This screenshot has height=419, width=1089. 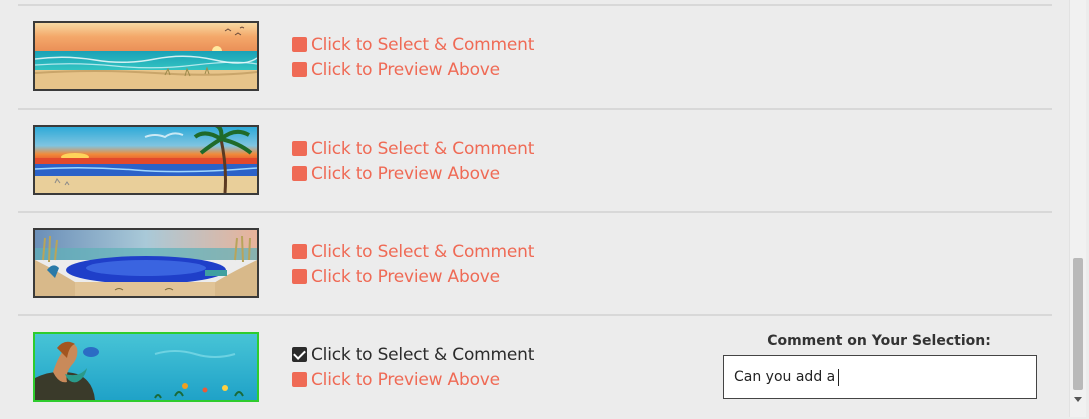 I want to click on painting-image-mermaid-sea, so click(x=146, y=367).